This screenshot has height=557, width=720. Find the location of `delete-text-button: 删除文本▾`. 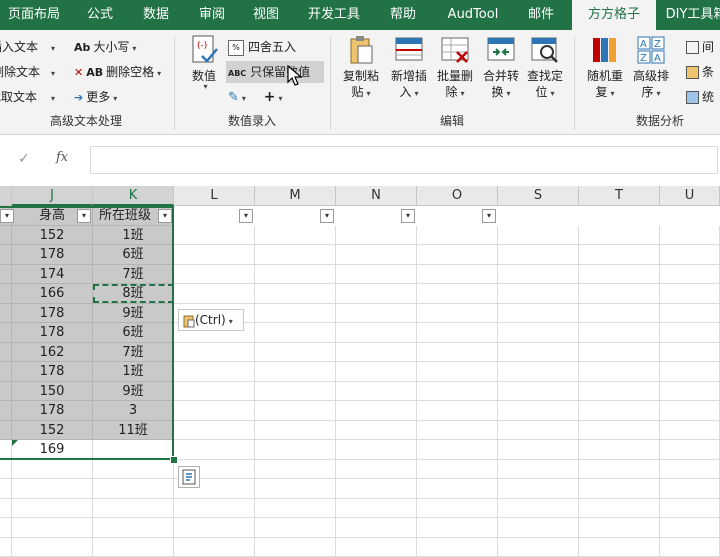

delete-text-button: 删除文本▾ is located at coordinates (27, 72).